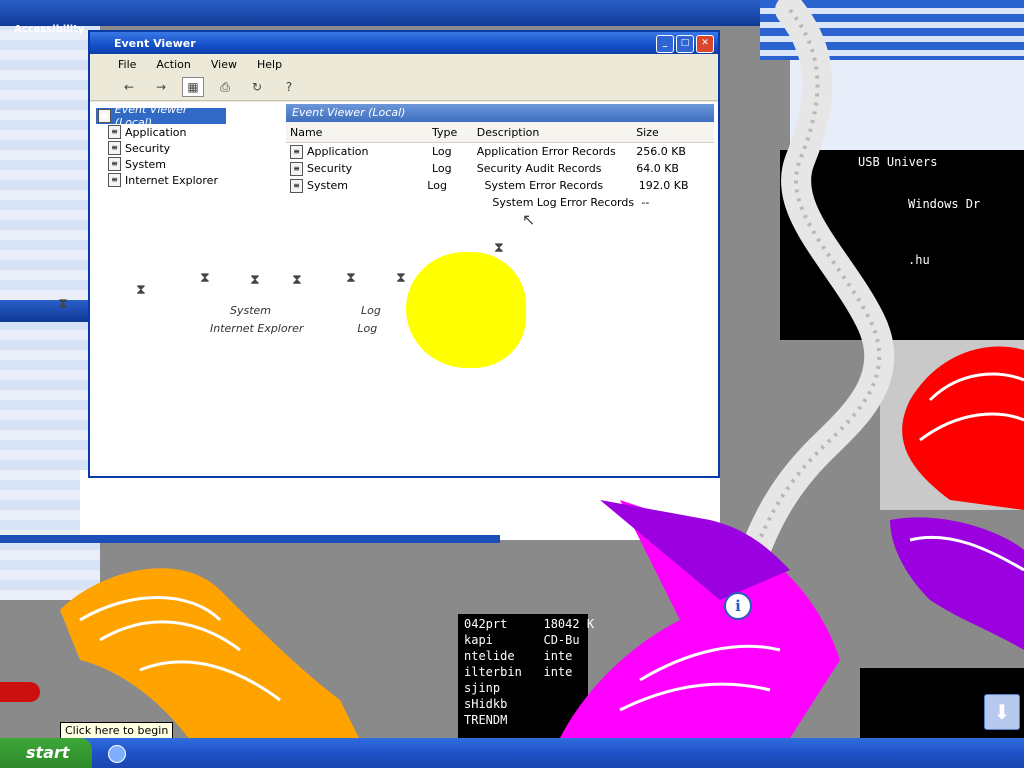  I want to click on computer-icon: ▣, so click(104, 116).